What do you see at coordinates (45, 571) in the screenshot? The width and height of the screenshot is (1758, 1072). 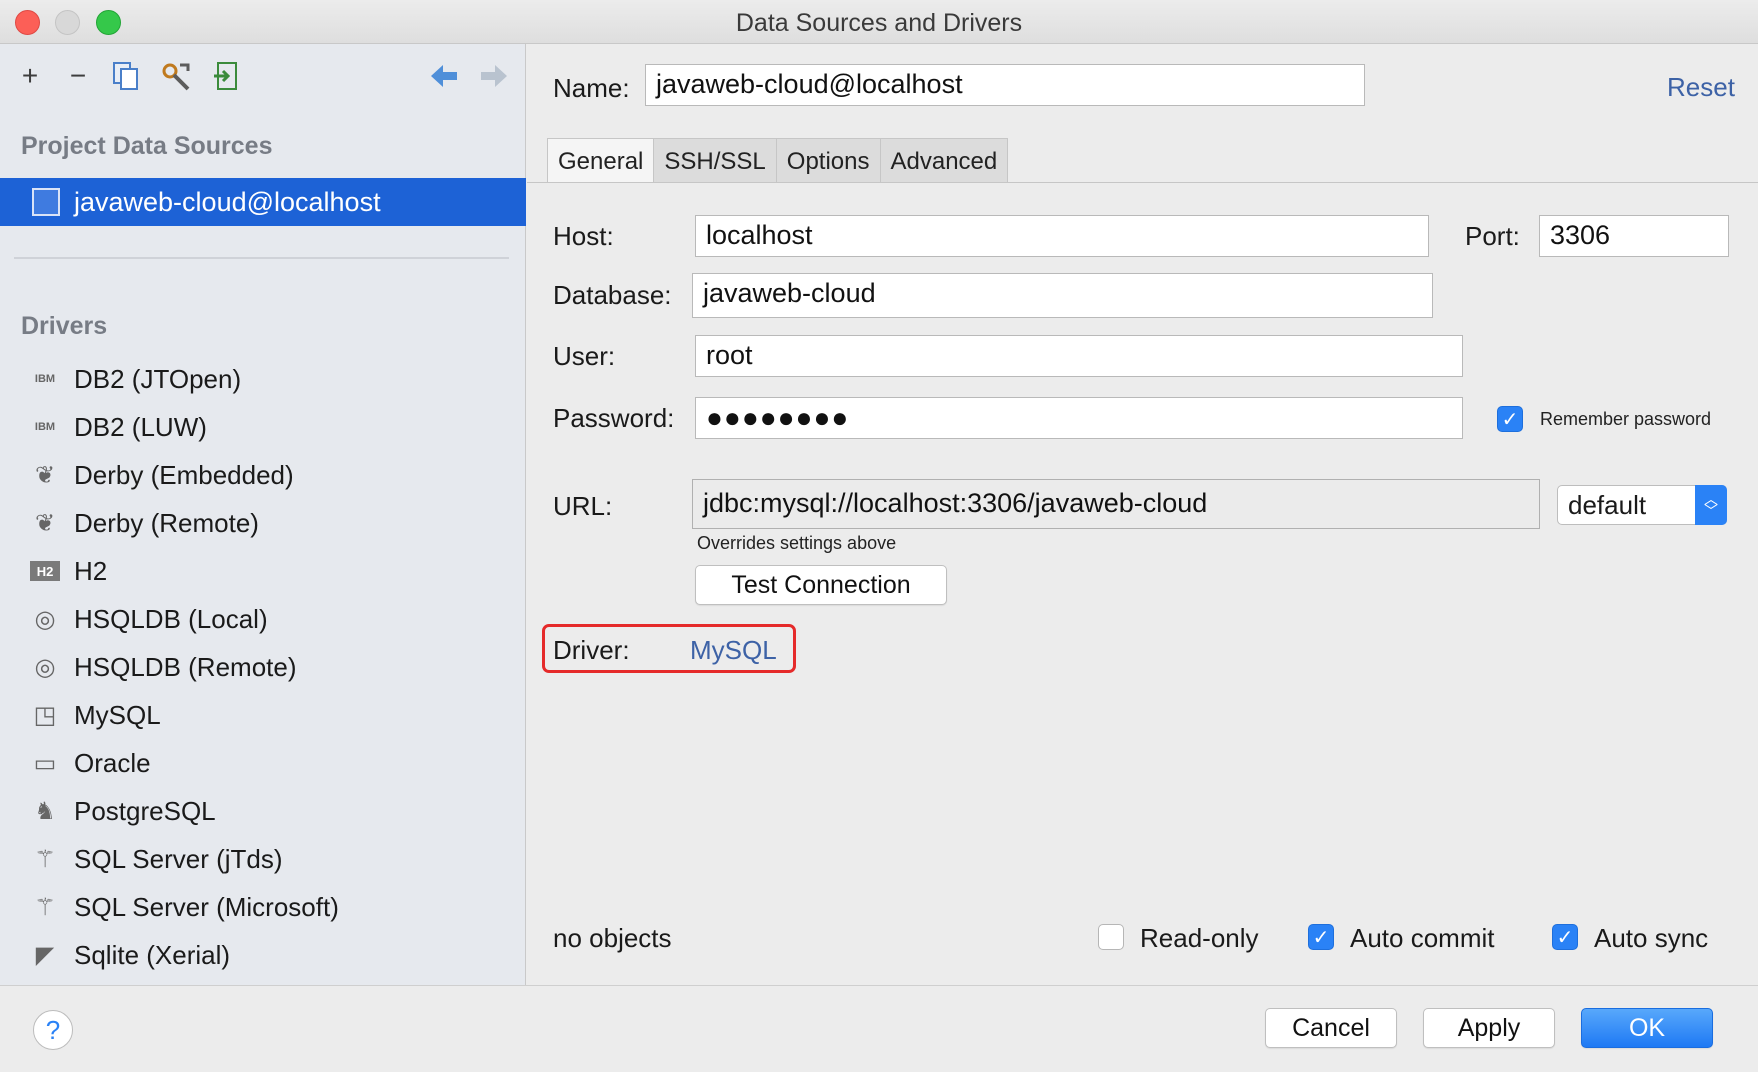 I see `h2-icon: H2` at bounding box center [45, 571].